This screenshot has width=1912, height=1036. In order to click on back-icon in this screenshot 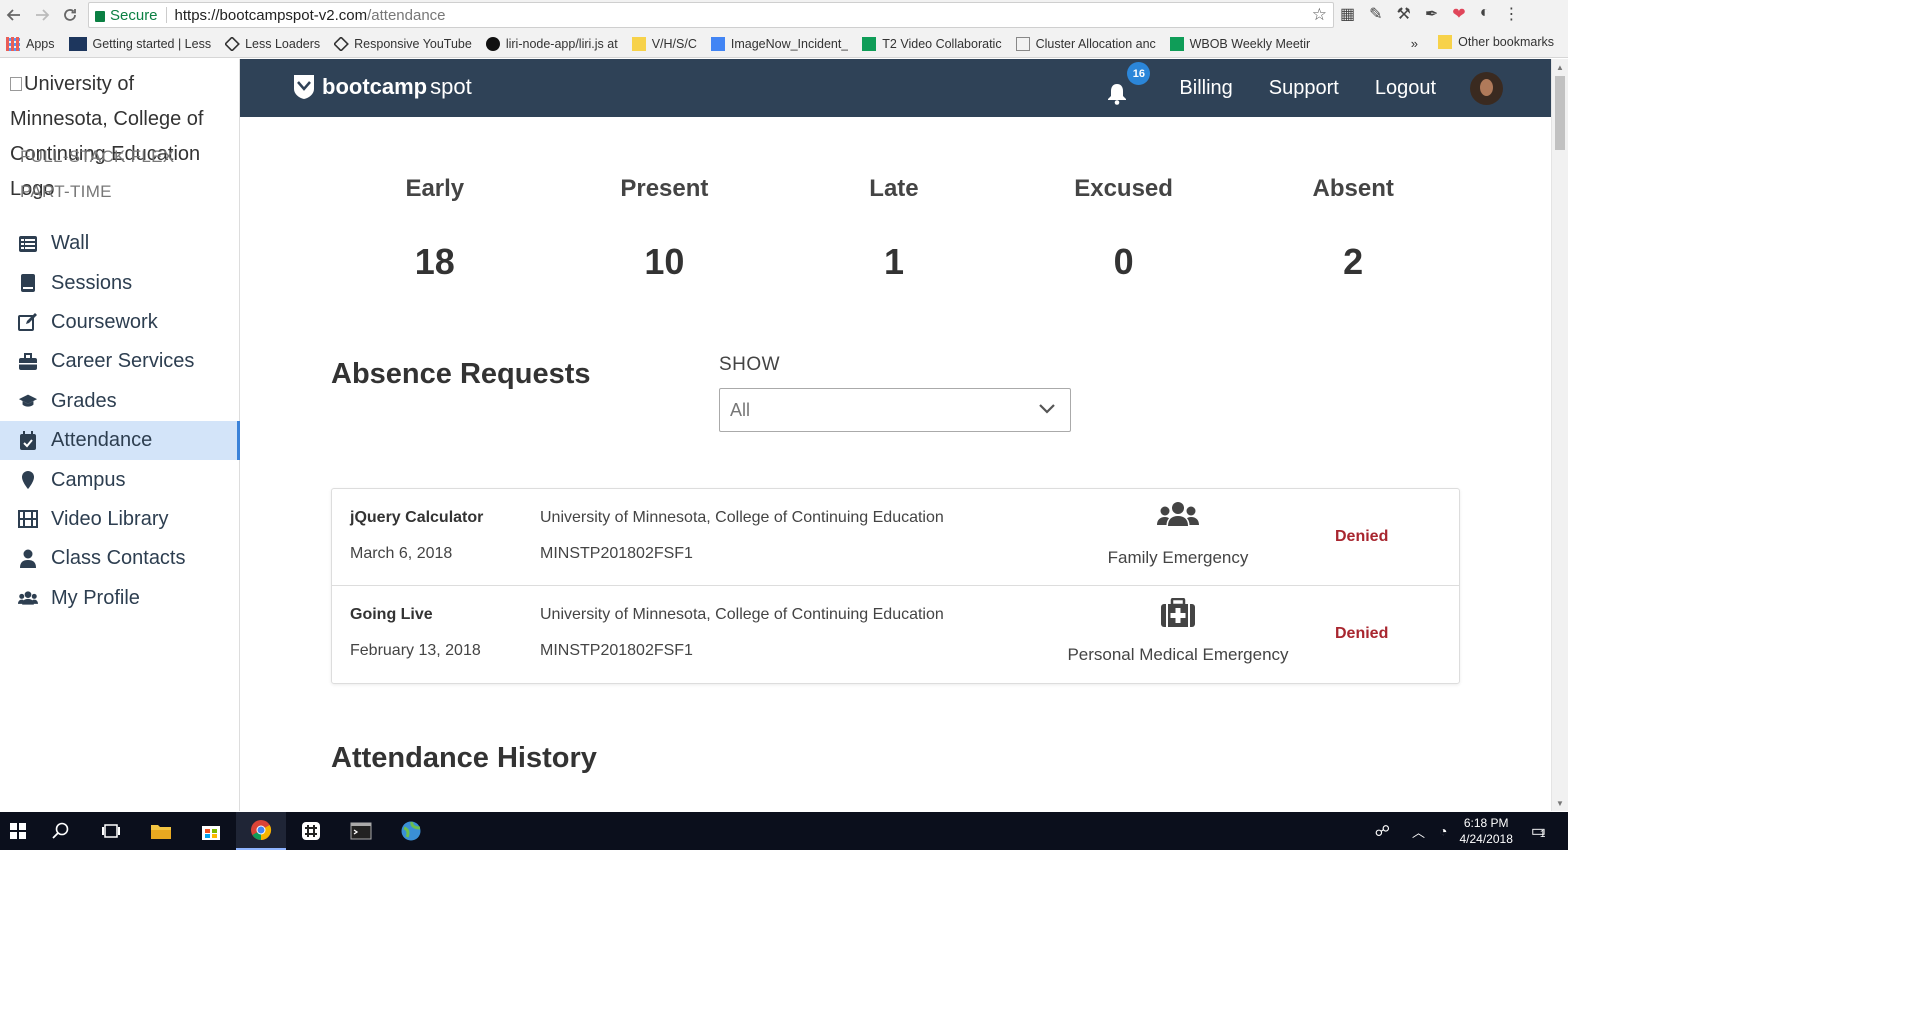, I will do `click(14, 15)`.